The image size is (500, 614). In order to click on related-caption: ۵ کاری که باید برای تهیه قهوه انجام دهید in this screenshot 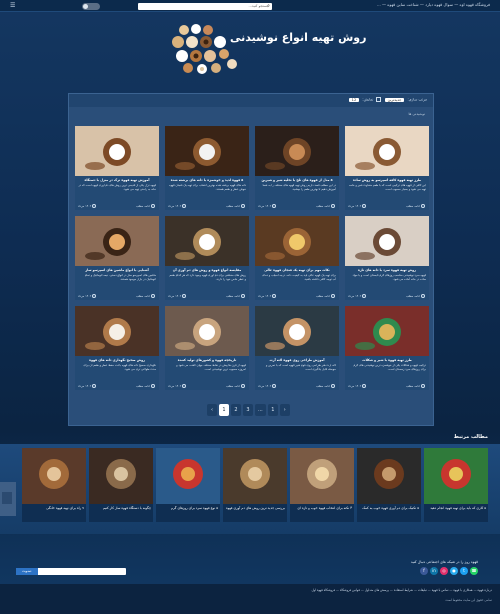, I will do `click(456, 513)`.